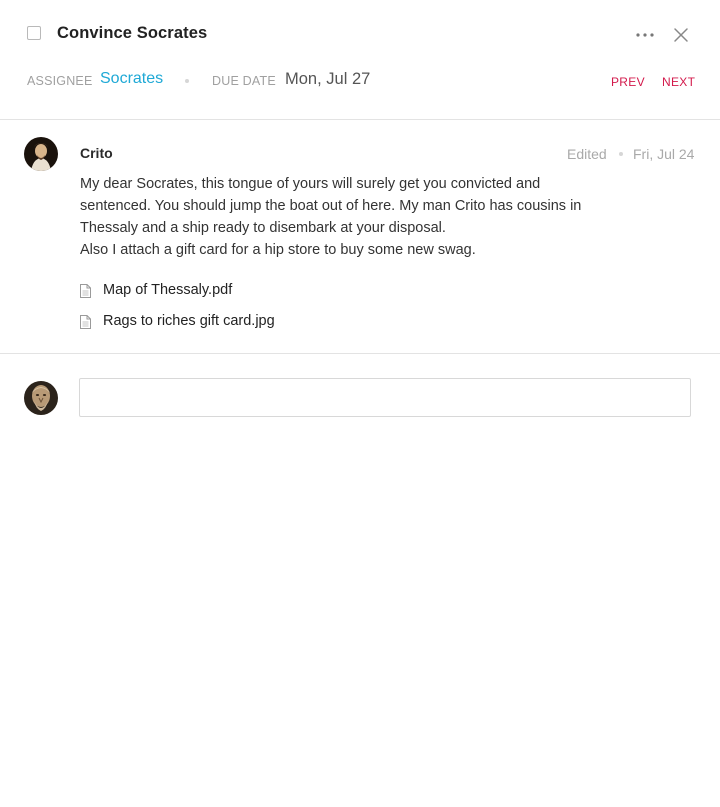  Describe the element at coordinates (60, 81) in the screenshot. I see `assignee-label: ASSIGNEE` at that location.